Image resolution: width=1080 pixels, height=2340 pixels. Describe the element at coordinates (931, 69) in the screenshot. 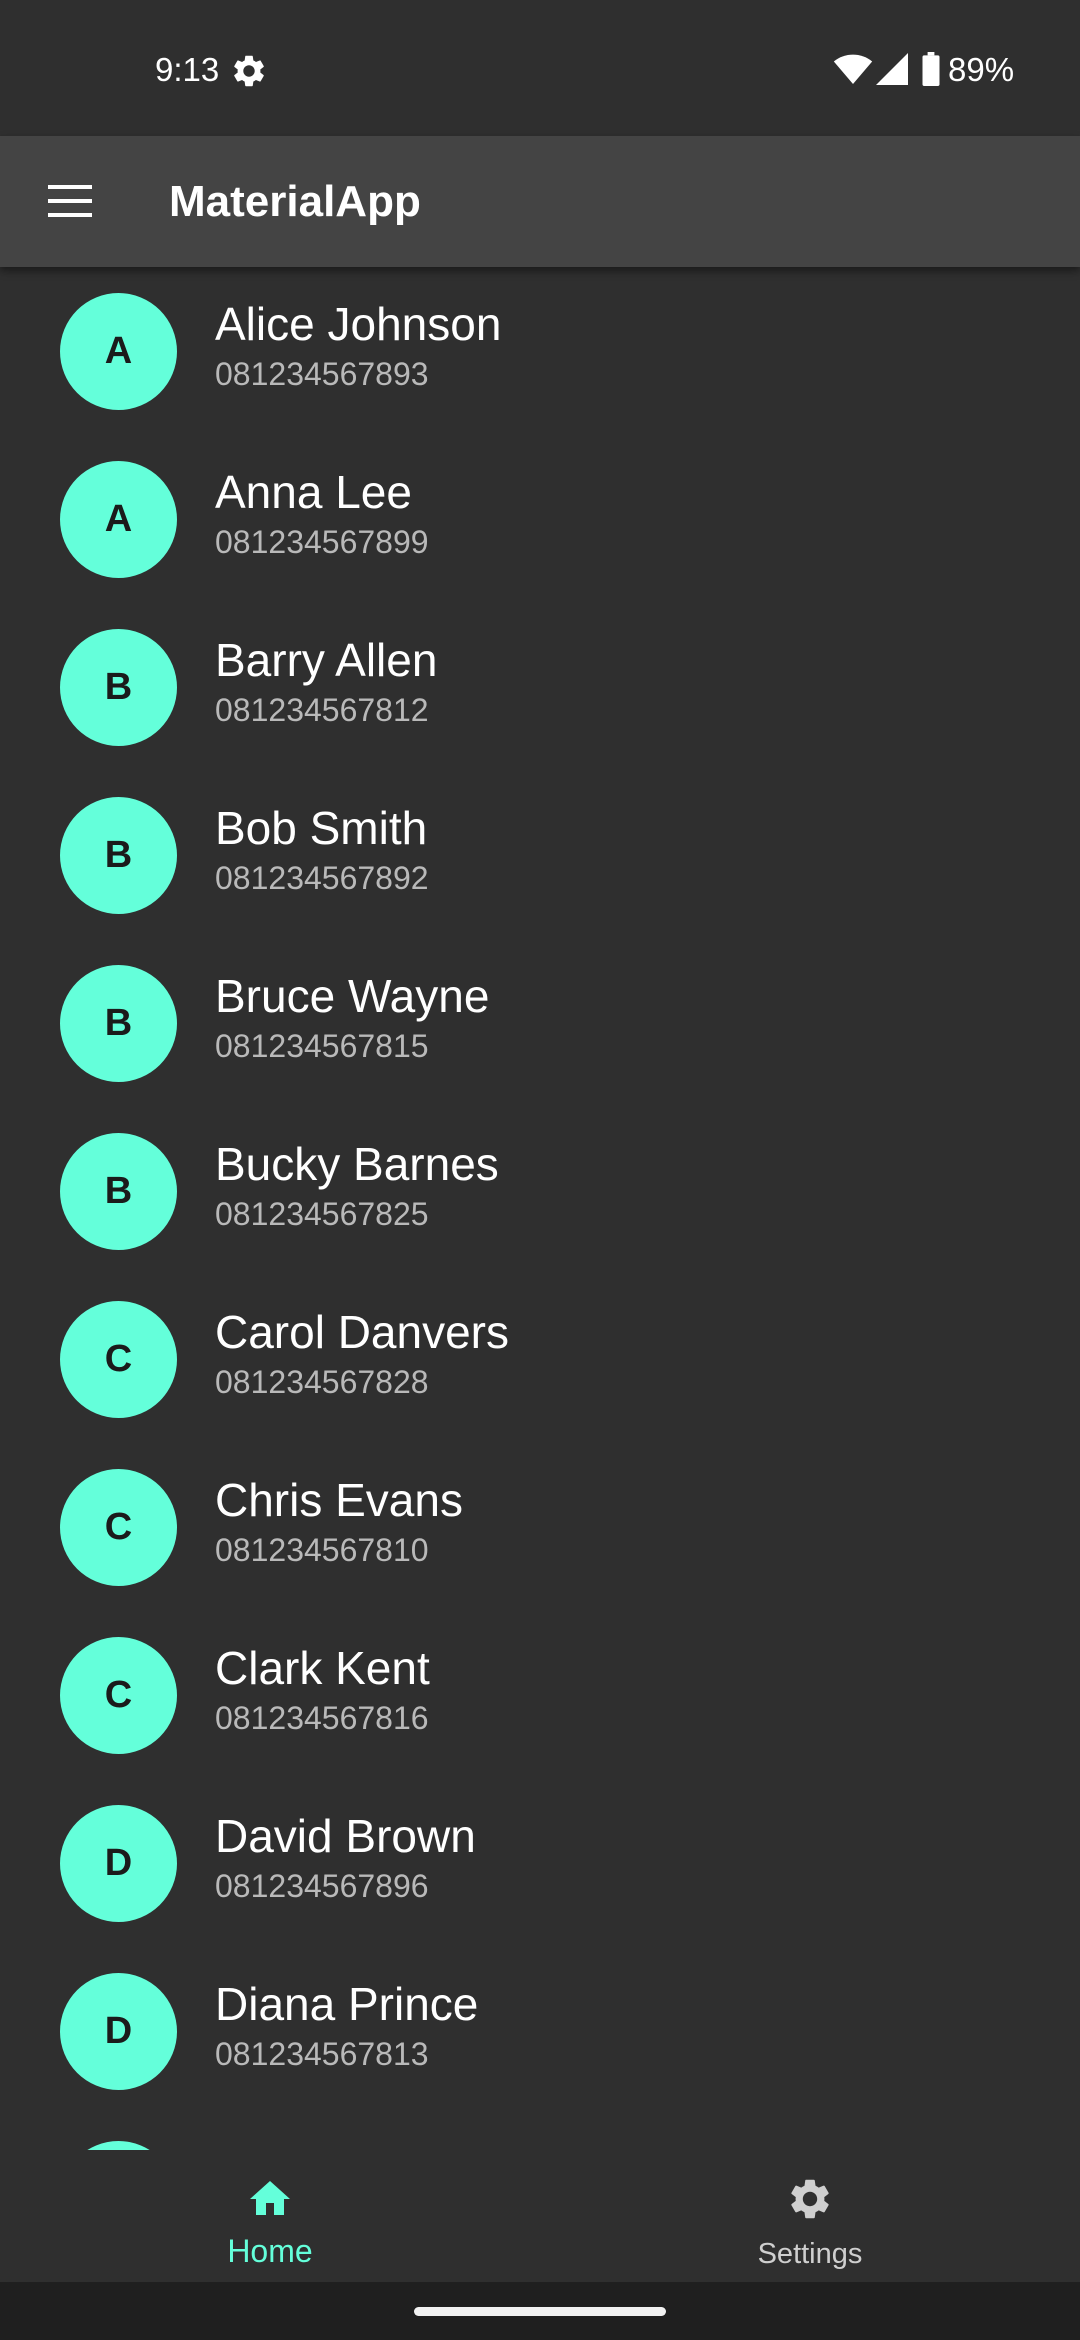

I see `battery-icon` at that location.